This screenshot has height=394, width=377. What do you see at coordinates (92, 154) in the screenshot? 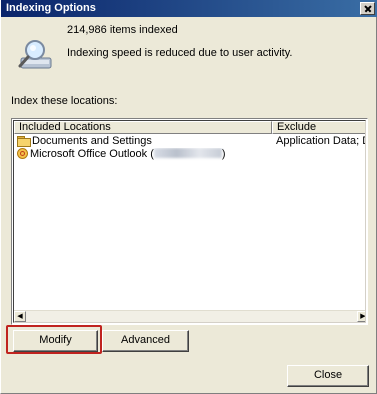
I see `location-name-prefix: Microsoft Office Outlook (` at bounding box center [92, 154].